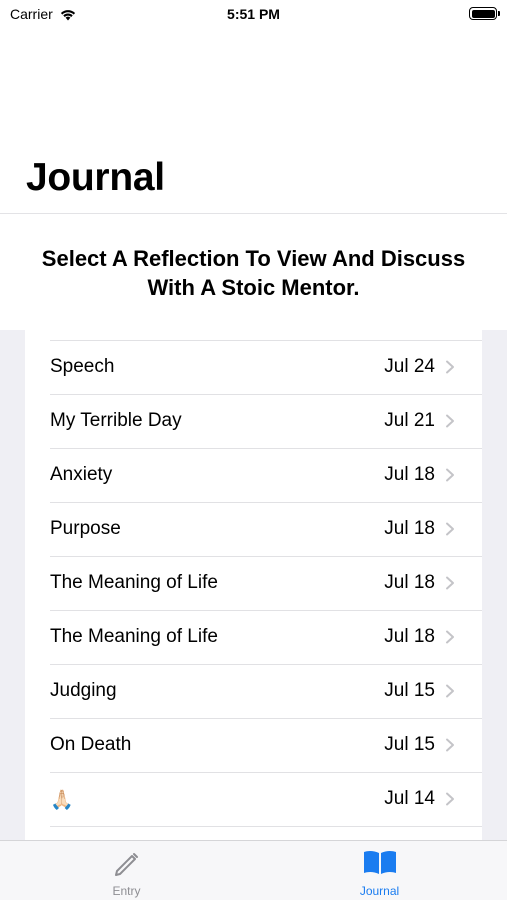 The height and width of the screenshot is (900, 507). I want to click on journal-entry-row: Judging Jul 15, so click(253, 691).